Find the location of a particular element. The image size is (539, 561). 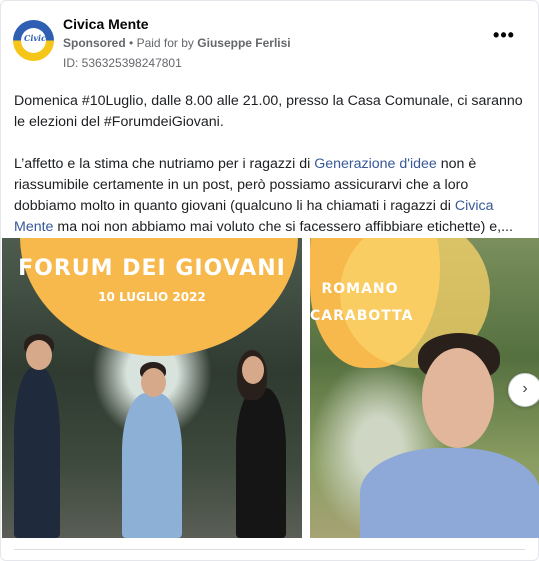

candidate-name: ROMANO CARABOTTA is located at coordinates (362, 303).